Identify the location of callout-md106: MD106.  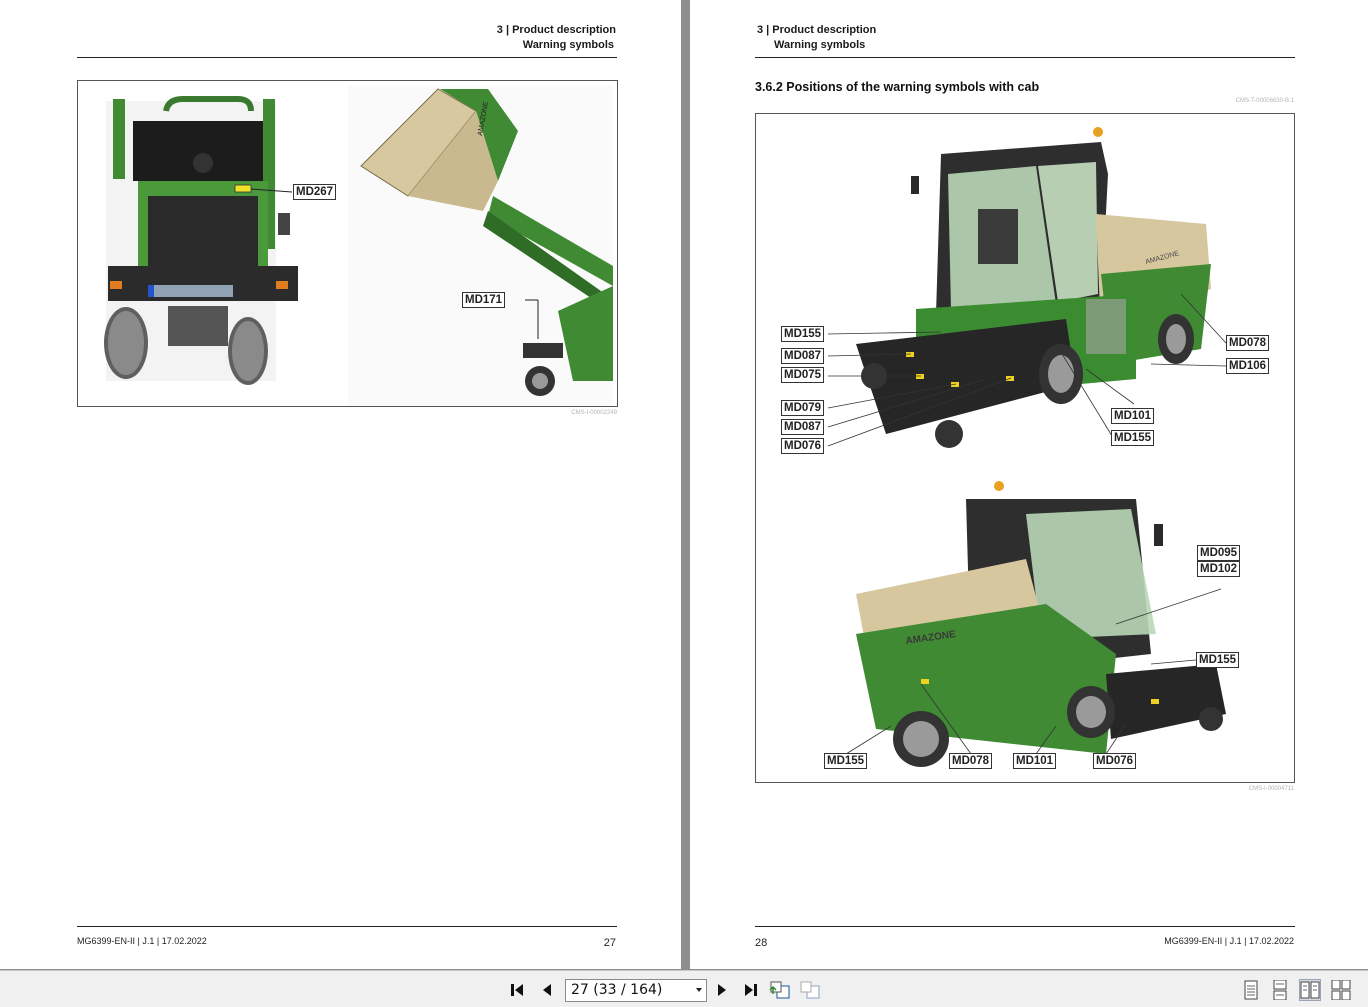
(1248, 366).